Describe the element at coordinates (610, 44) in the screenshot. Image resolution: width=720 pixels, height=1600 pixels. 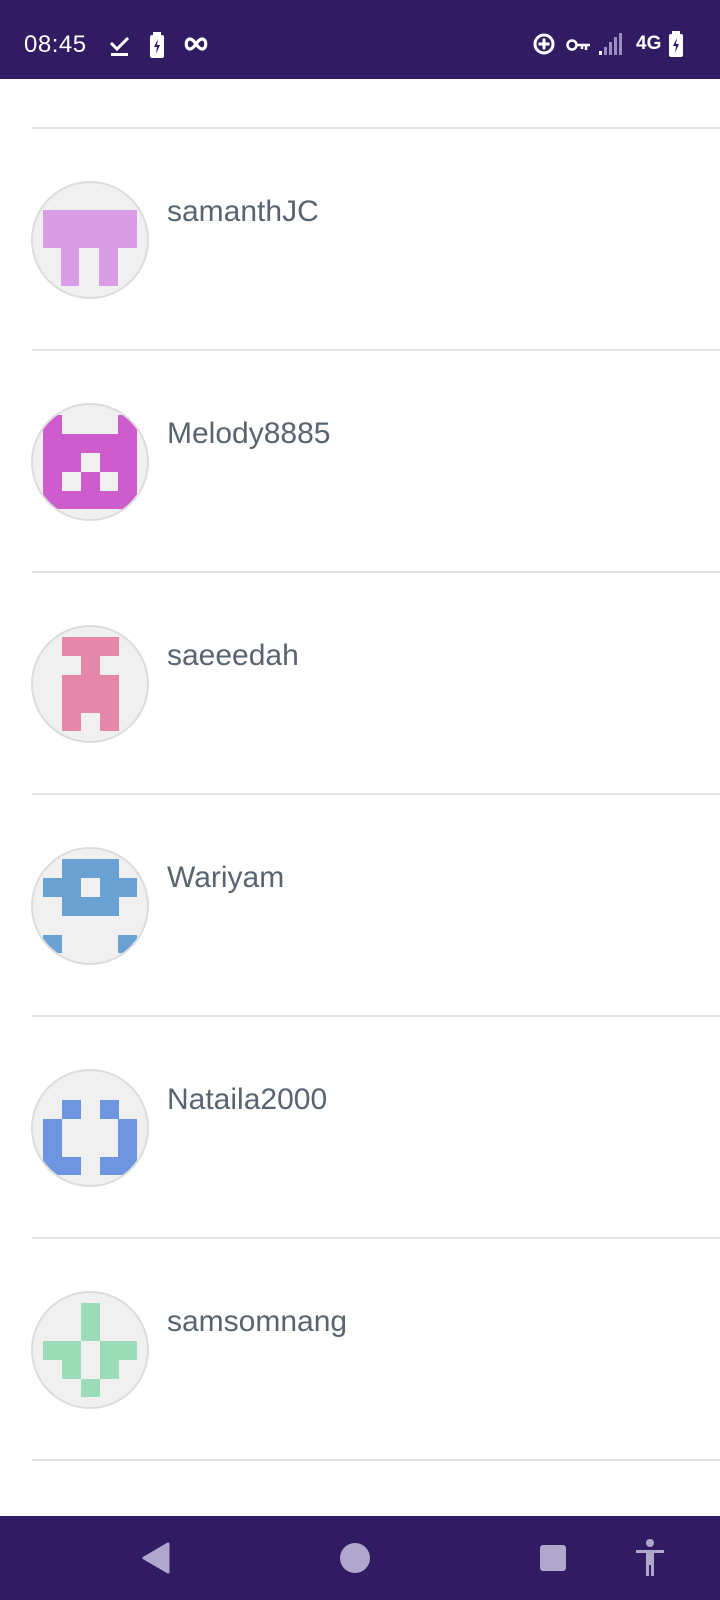
I see `signal-icon` at that location.